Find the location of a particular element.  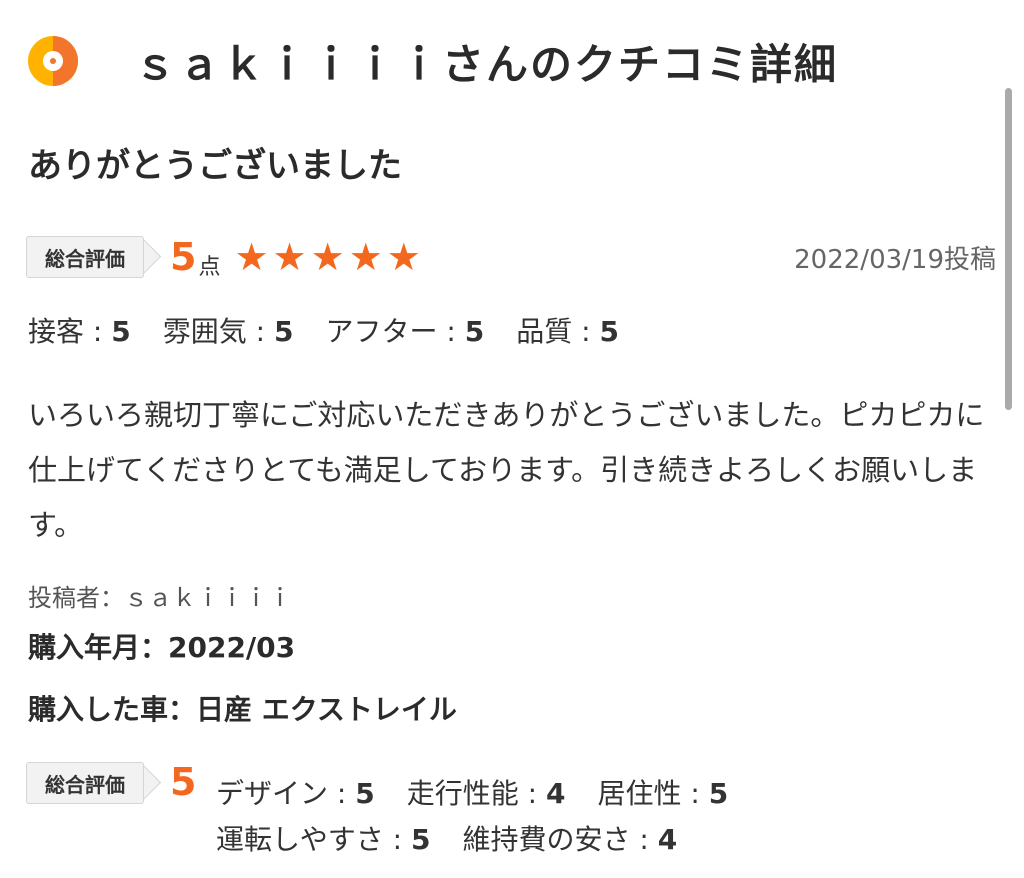

vehicle-score: 5 is located at coordinates (183, 782).